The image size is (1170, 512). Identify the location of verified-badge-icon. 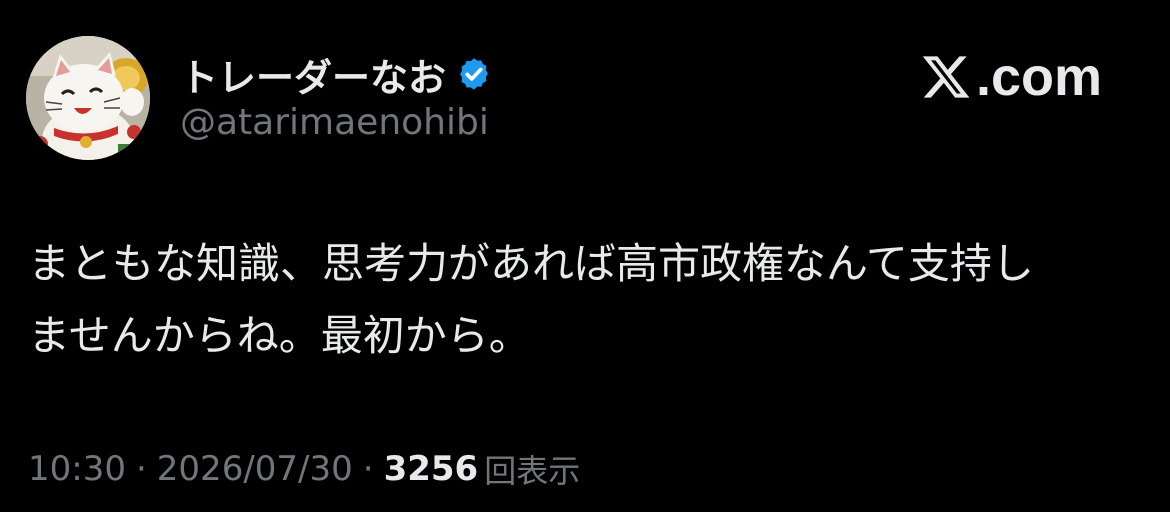
(474, 74).